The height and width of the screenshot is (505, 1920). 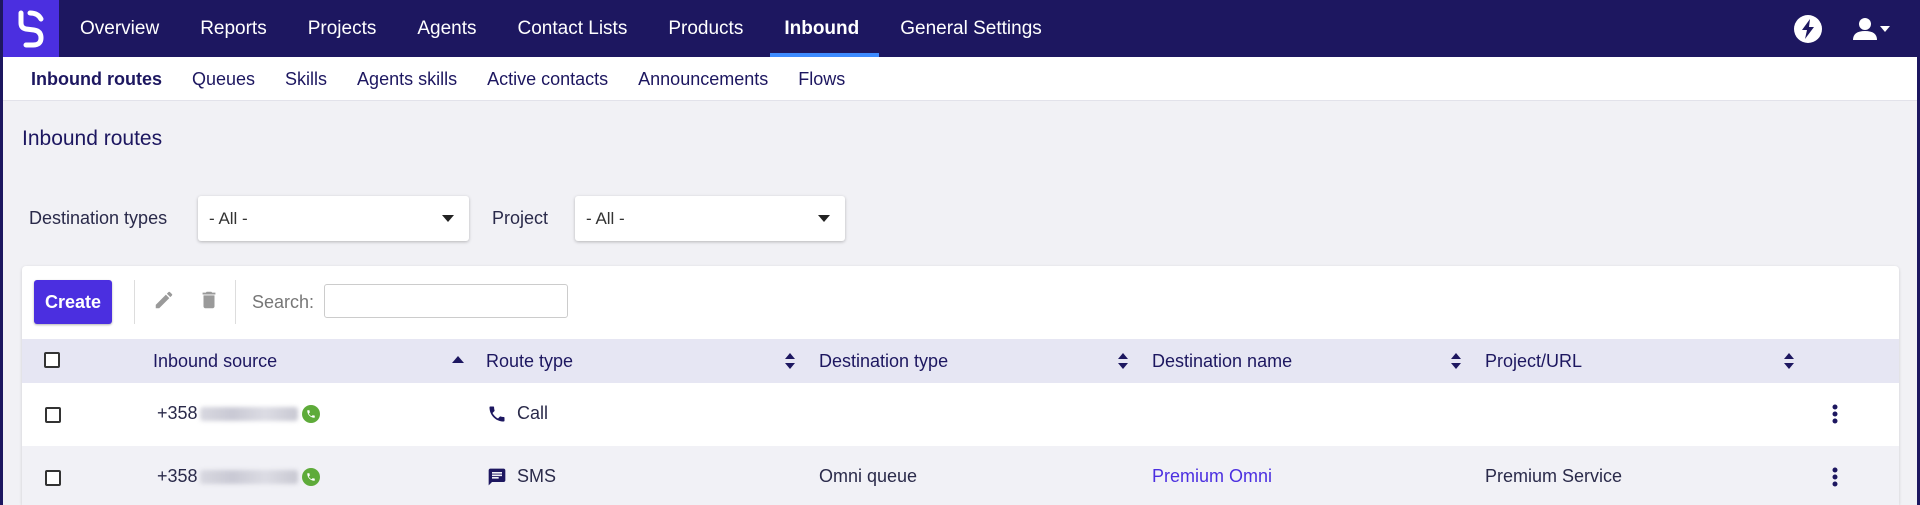 I want to click on page-title: Inbound routes, so click(x=92, y=138).